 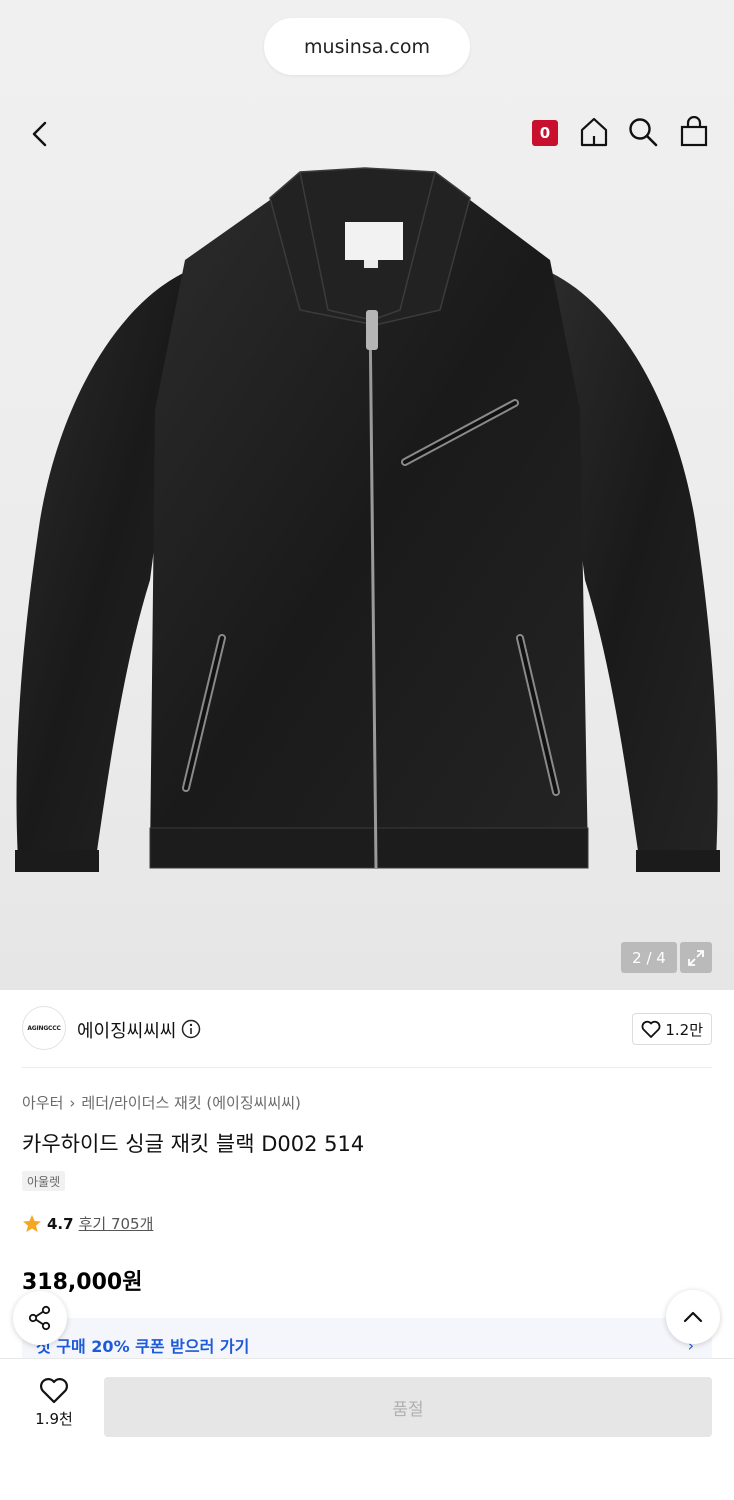 I want to click on image-counter: 2 / 4, so click(x=649, y=957).